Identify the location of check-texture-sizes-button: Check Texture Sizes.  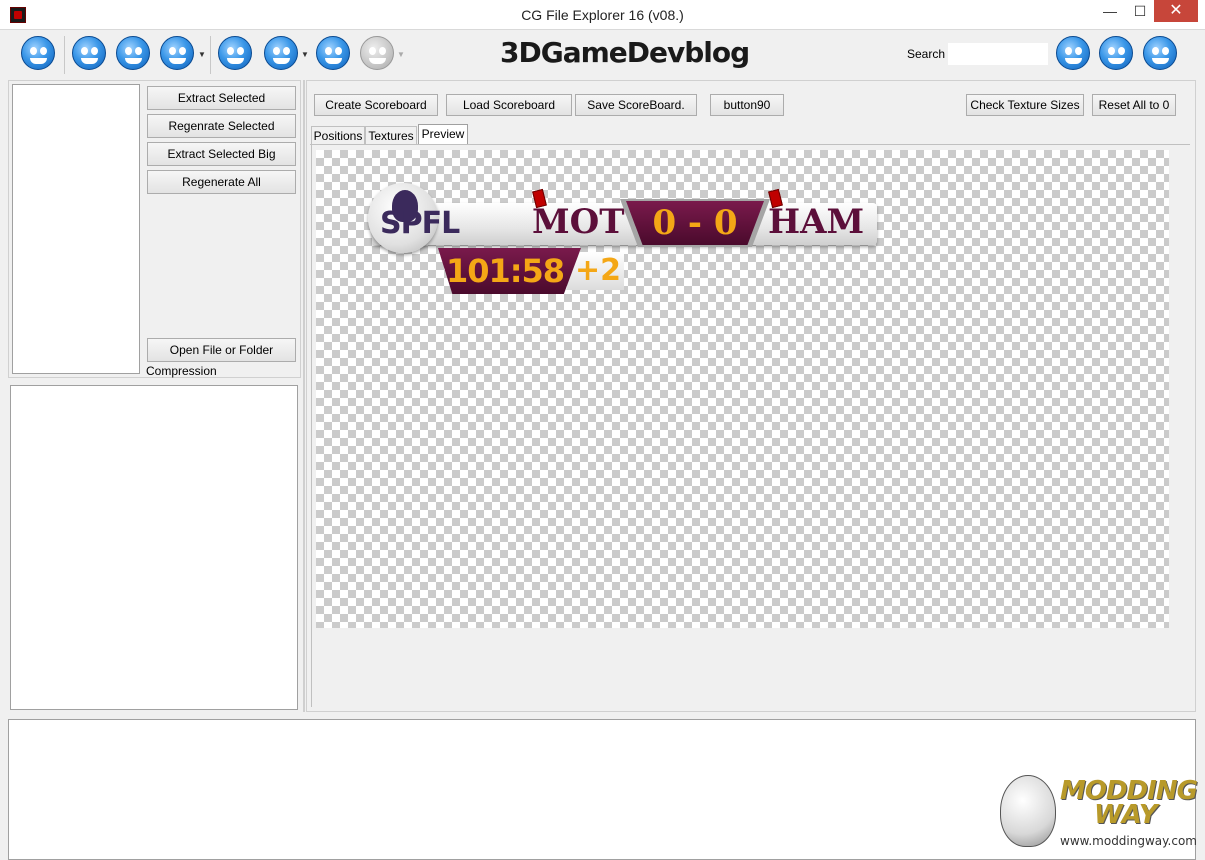
(1025, 105).